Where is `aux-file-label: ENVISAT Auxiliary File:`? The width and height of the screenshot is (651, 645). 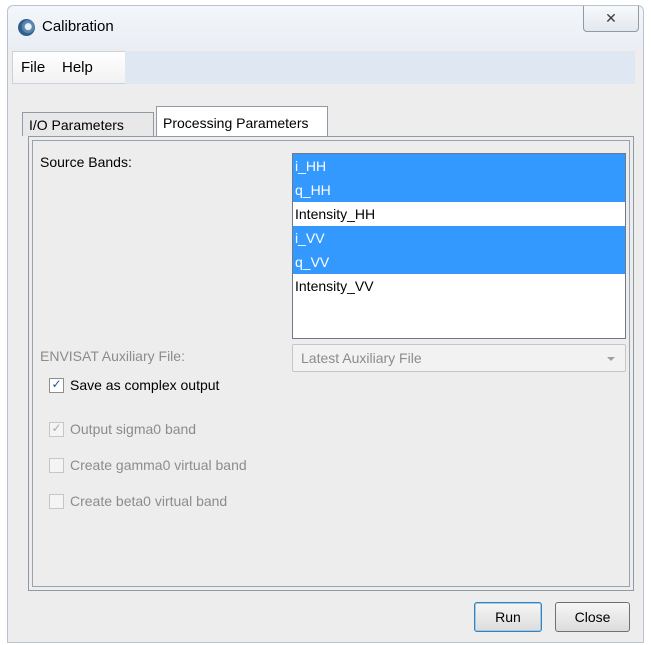
aux-file-label: ENVISAT Auxiliary File: is located at coordinates (112, 356).